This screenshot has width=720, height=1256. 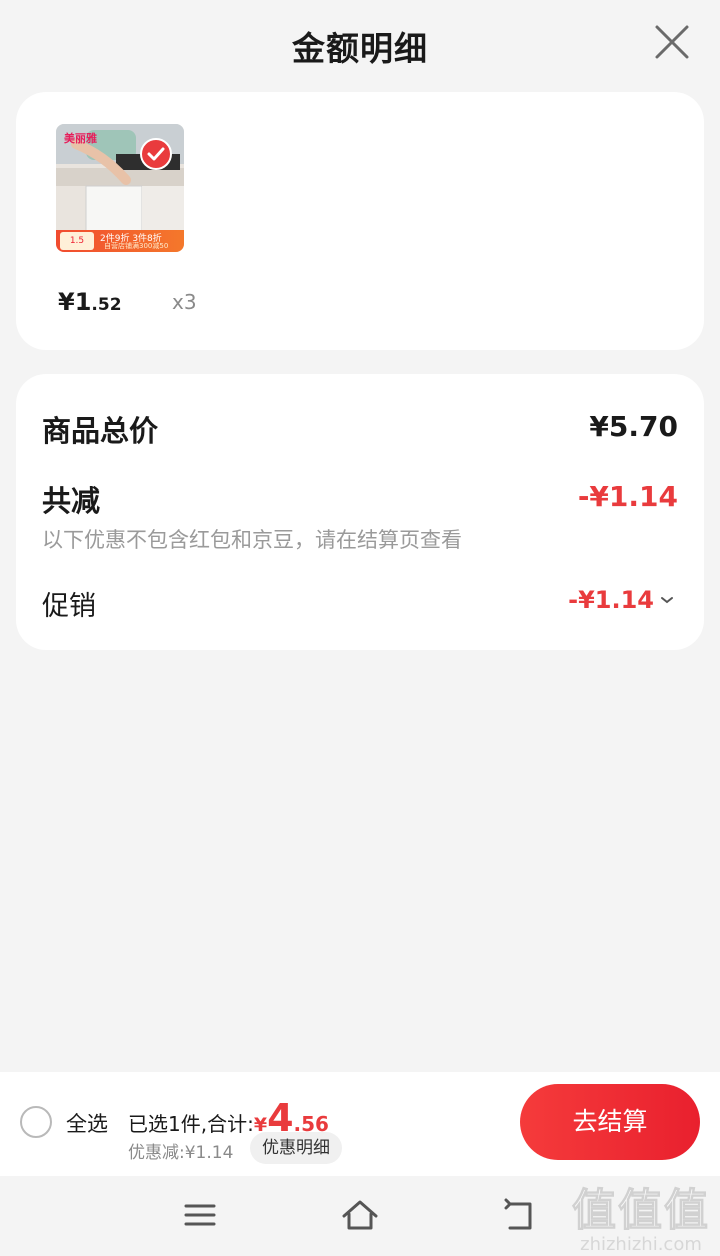 What do you see at coordinates (120, 188) in the screenshot?
I see `product-image: 美丽雅 1.5 2件9折 3件8折 自营店铺满300减50` at bounding box center [120, 188].